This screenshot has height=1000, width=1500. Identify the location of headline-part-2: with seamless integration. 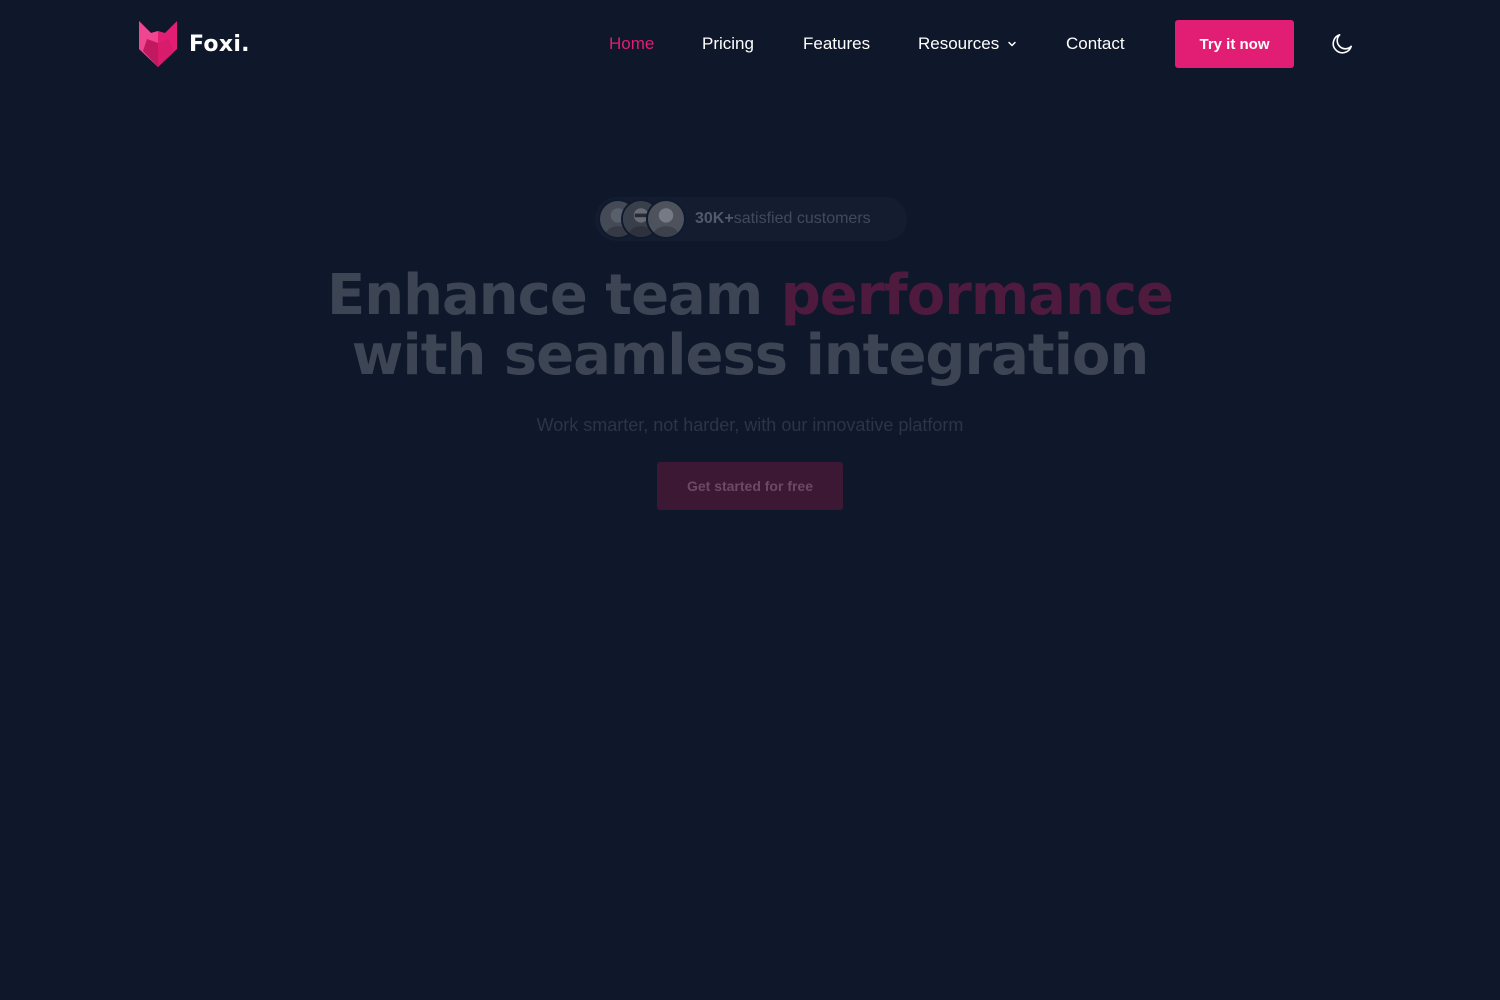
(750, 355).